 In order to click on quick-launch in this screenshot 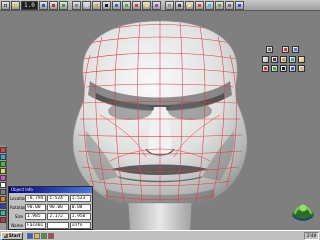, I will do `click(41, 235)`.